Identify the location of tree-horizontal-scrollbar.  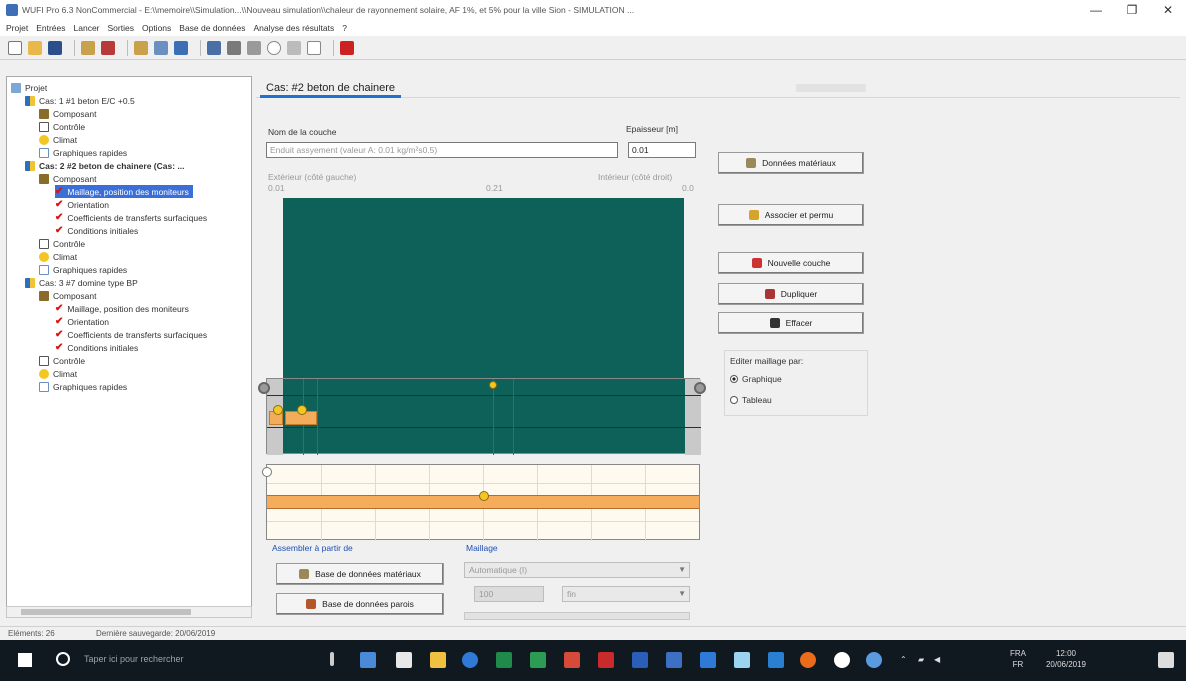
(129, 612).